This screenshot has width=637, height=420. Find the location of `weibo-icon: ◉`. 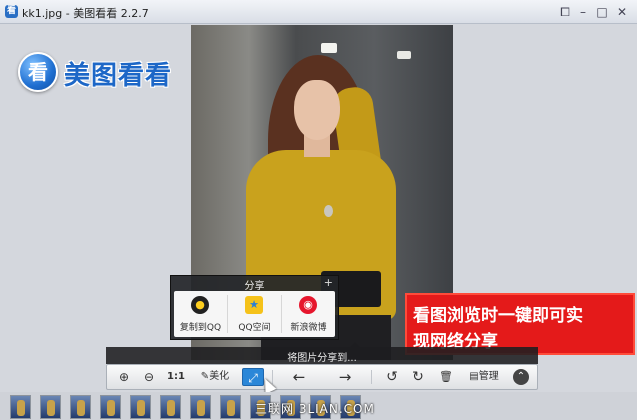

weibo-icon: ◉ is located at coordinates (308, 305).